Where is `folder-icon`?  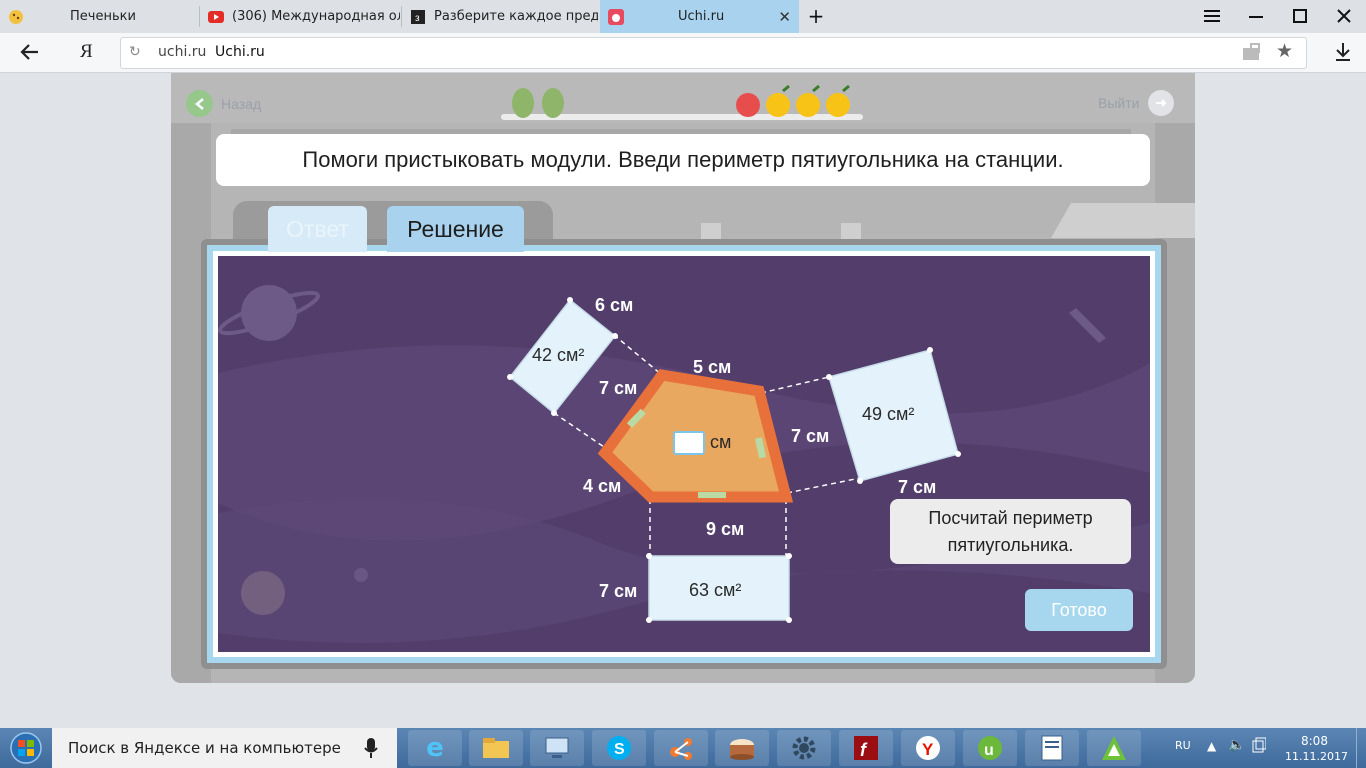
folder-icon is located at coordinates (496, 748).